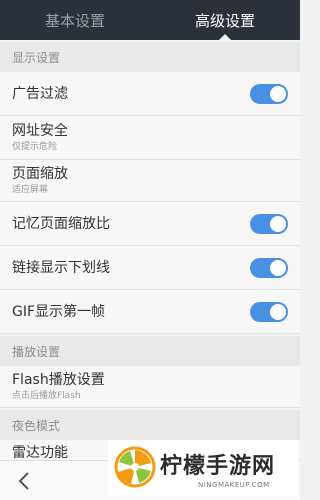 The image size is (320, 500). Describe the element at coordinates (150, 57) in the screenshot. I see `section-header-display: 显示设置` at that location.